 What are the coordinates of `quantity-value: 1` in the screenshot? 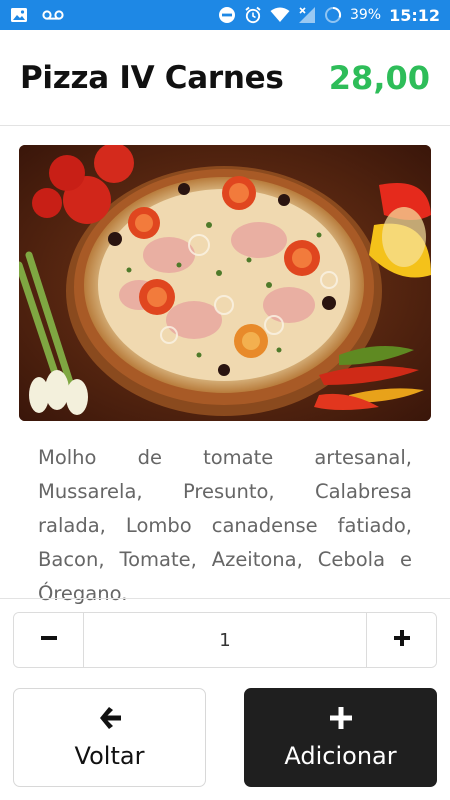 It's located at (225, 640).